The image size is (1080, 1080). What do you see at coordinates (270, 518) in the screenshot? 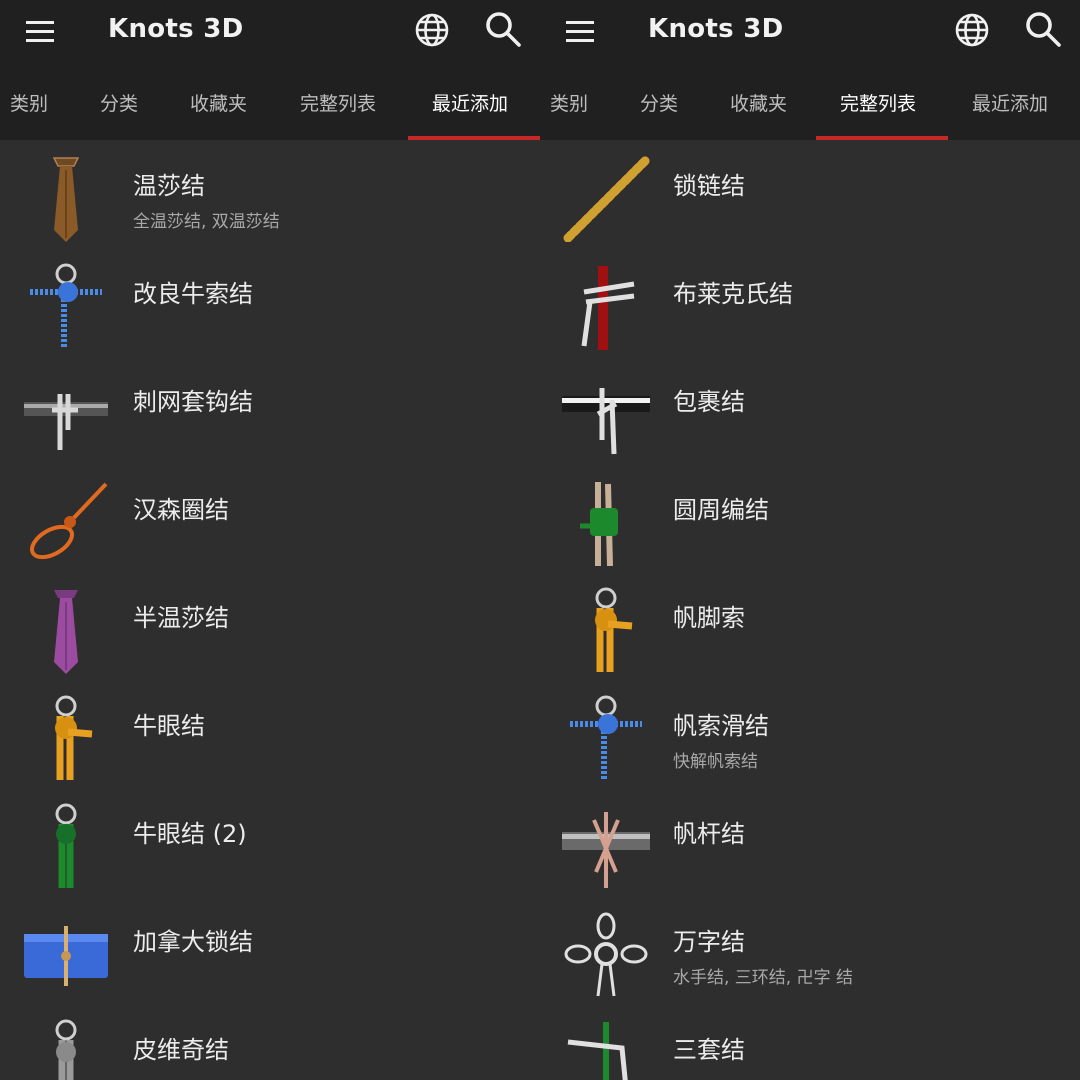
I see `list-item: 汉森圈结` at bounding box center [270, 518].